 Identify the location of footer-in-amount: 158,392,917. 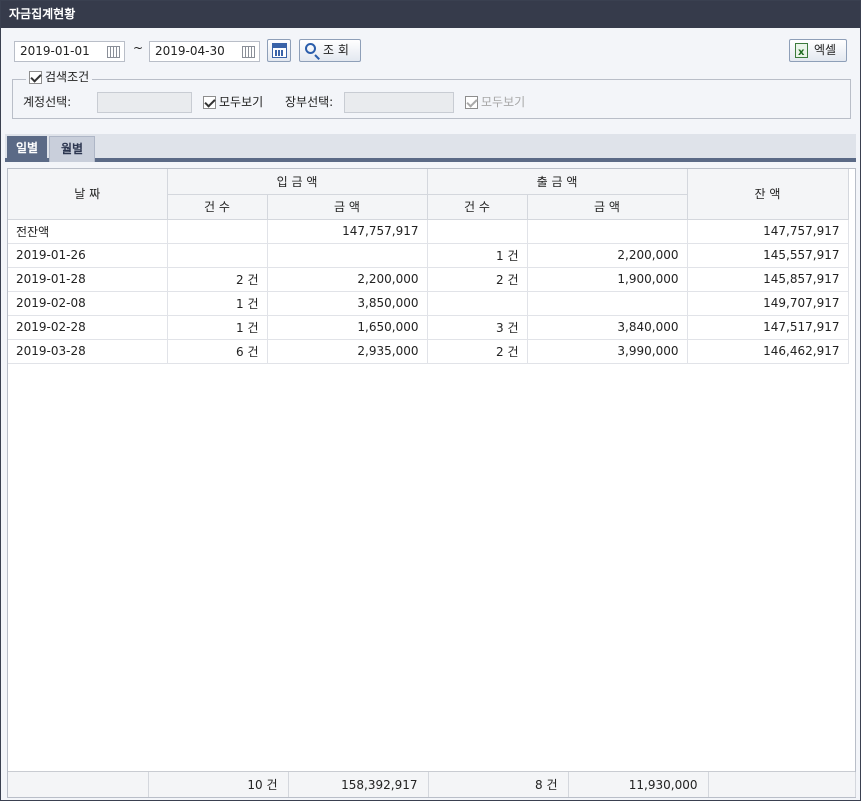
(358, 784).